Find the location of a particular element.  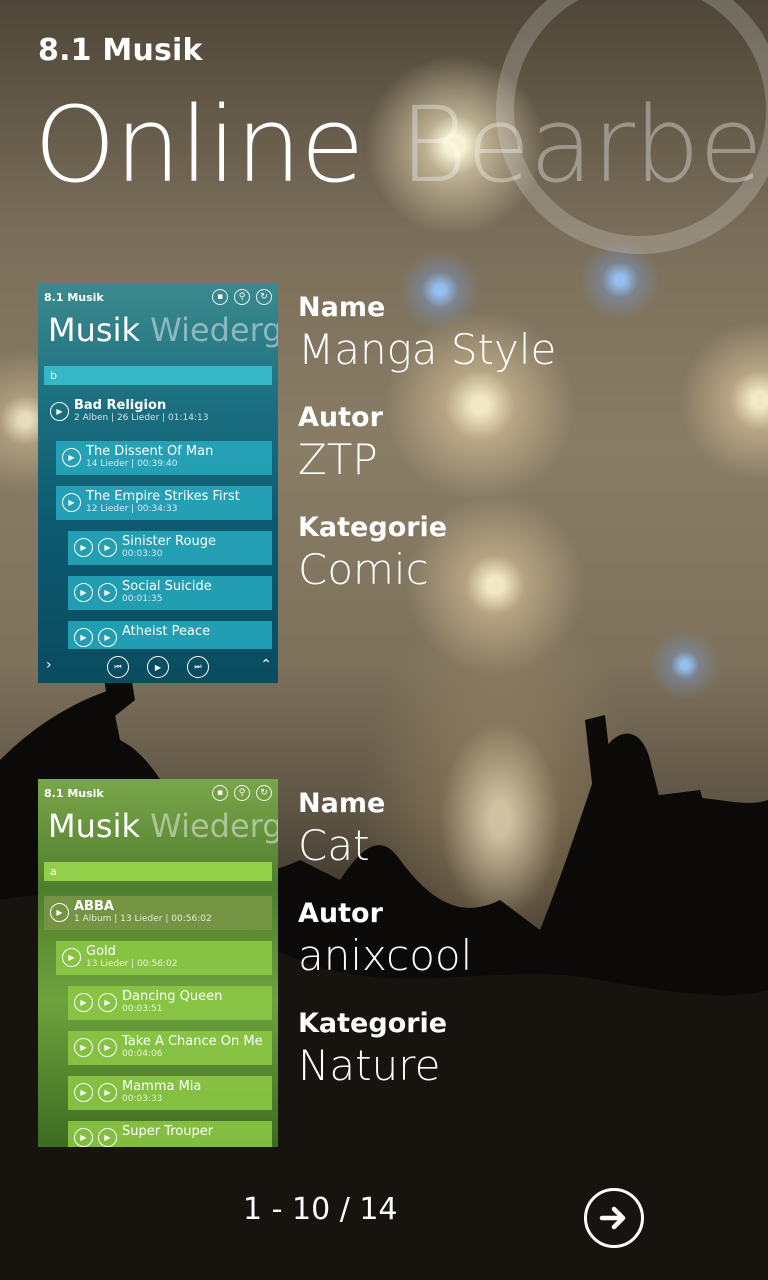

preview-row-sub: 13 Lieder | 00:56:02 is located at coordinates (132, 964).